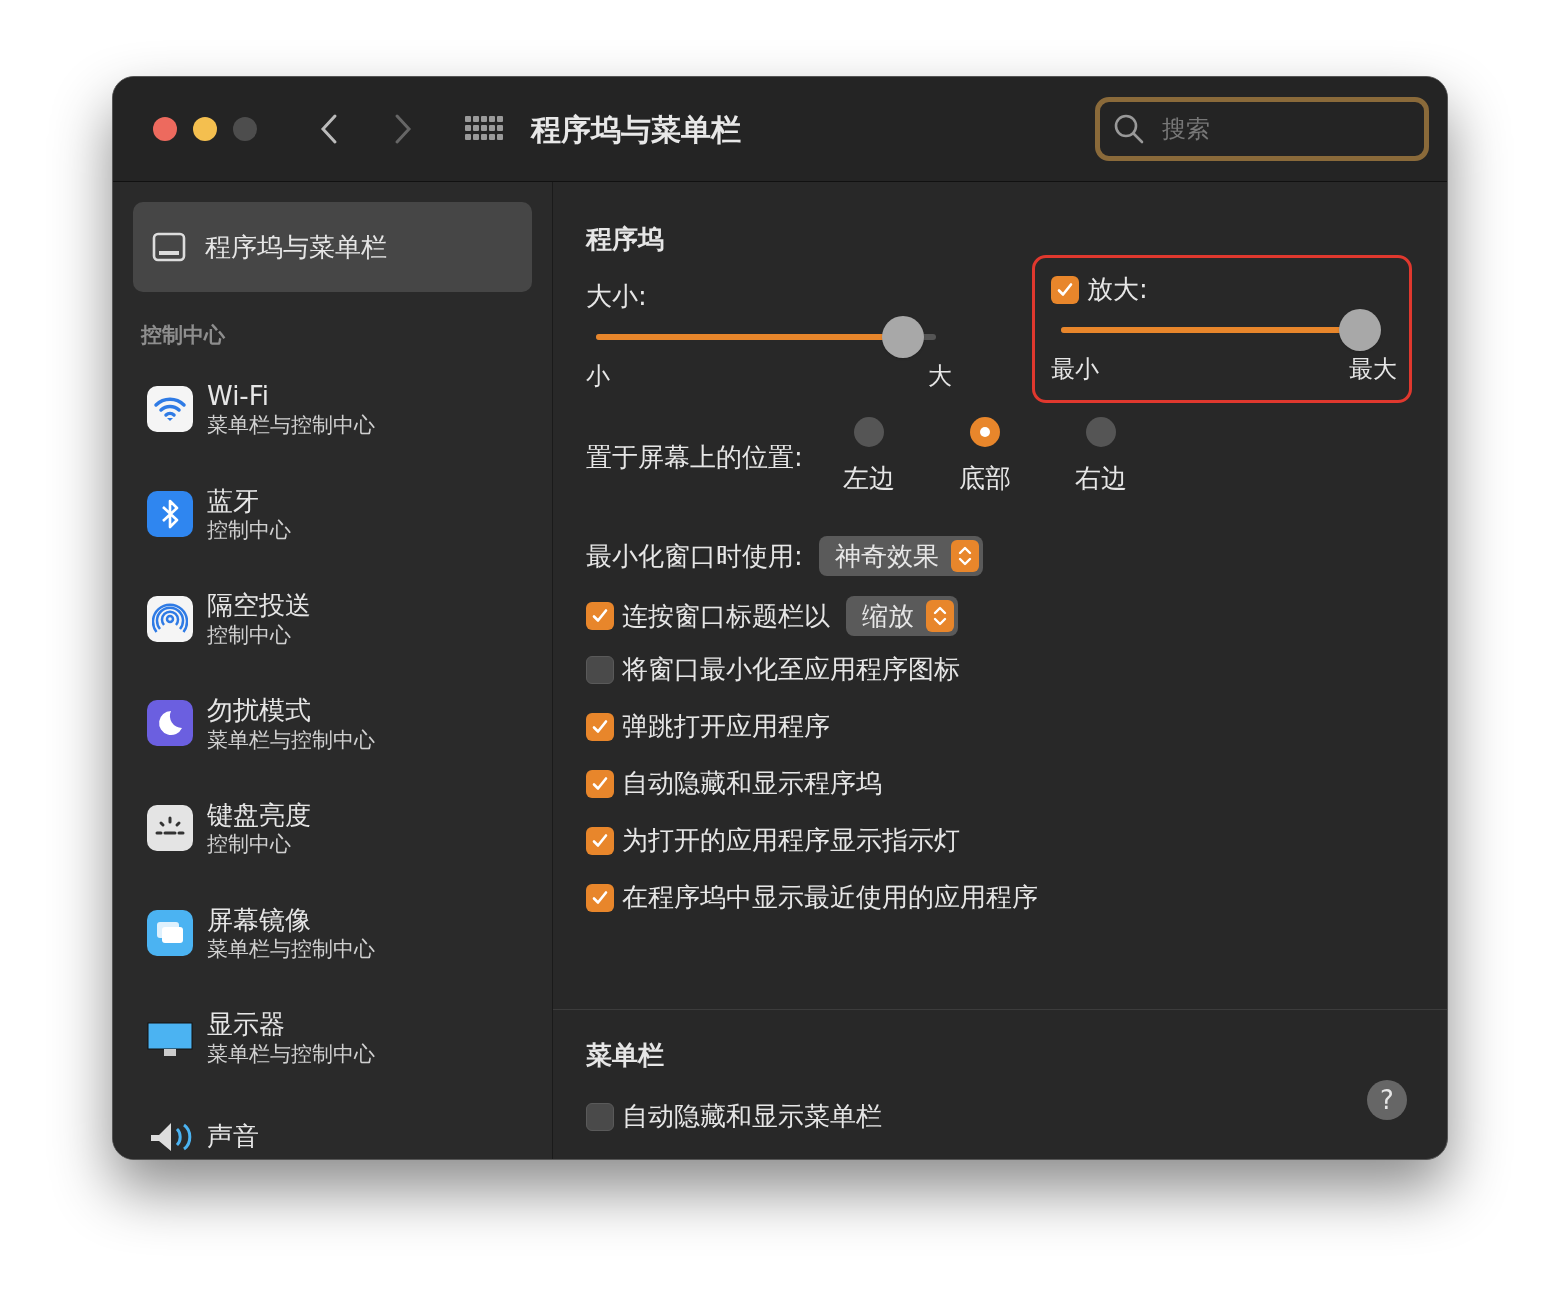 The image size is (1560, 1308). I want to click on minimize-button, so click(205, 129).